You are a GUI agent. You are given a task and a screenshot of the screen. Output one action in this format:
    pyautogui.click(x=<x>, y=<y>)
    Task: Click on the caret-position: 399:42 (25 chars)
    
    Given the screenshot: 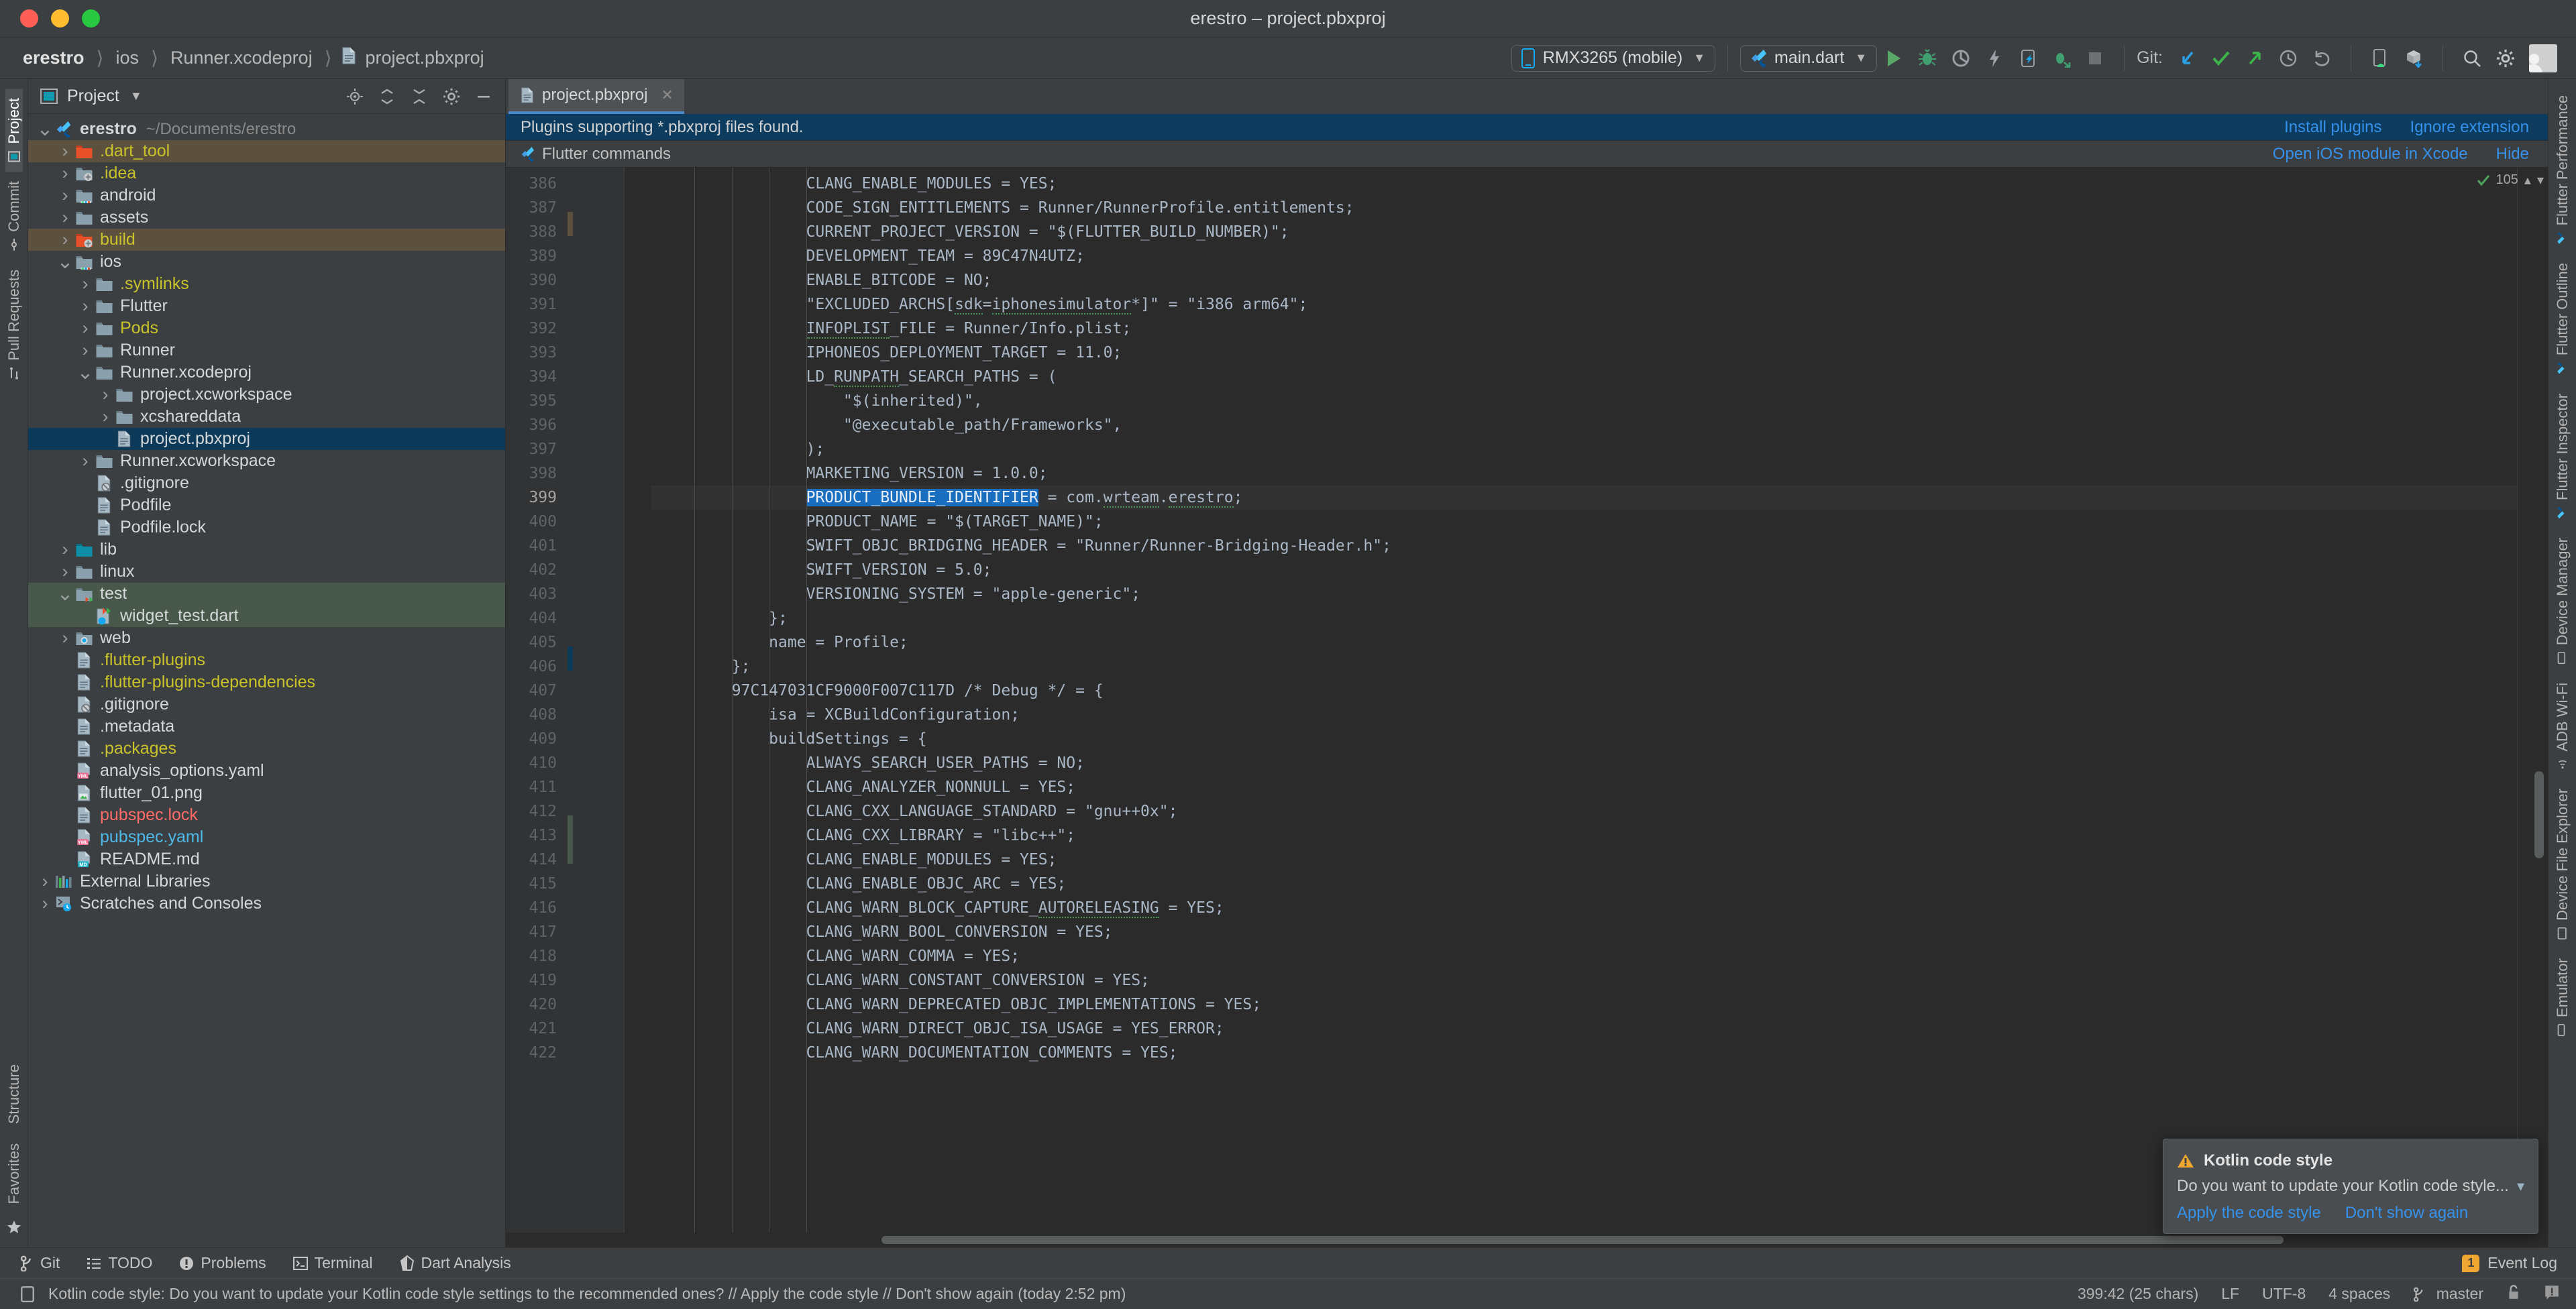 What is the action you would take?
    pyautogui.click(x=2138, y=1294)
    